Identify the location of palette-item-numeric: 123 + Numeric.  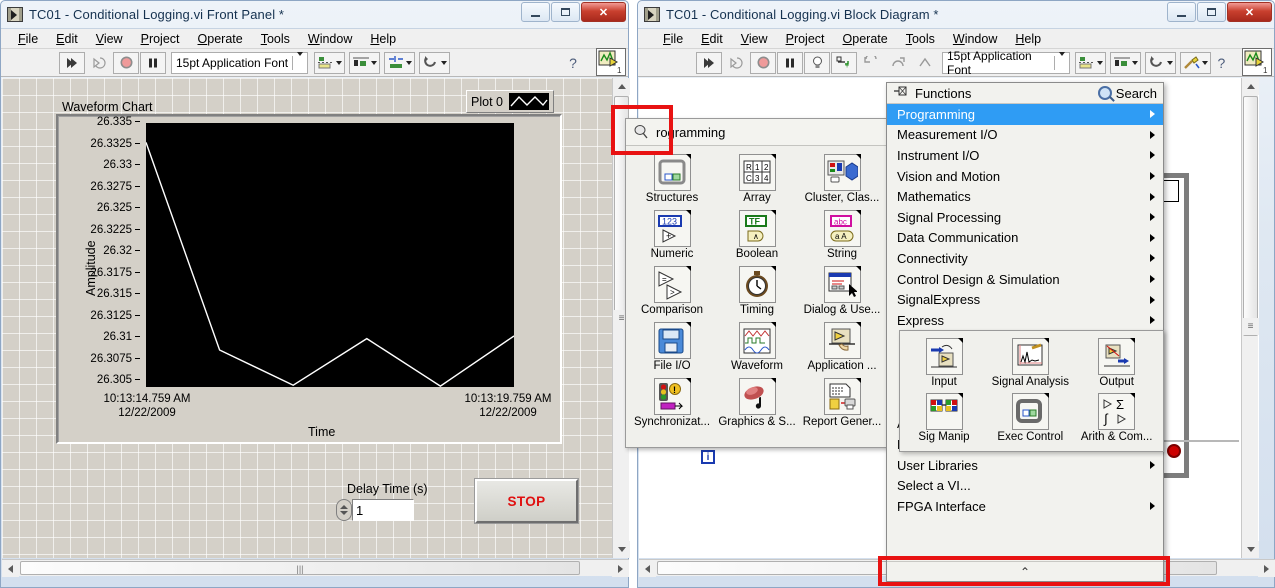
(672, 235).